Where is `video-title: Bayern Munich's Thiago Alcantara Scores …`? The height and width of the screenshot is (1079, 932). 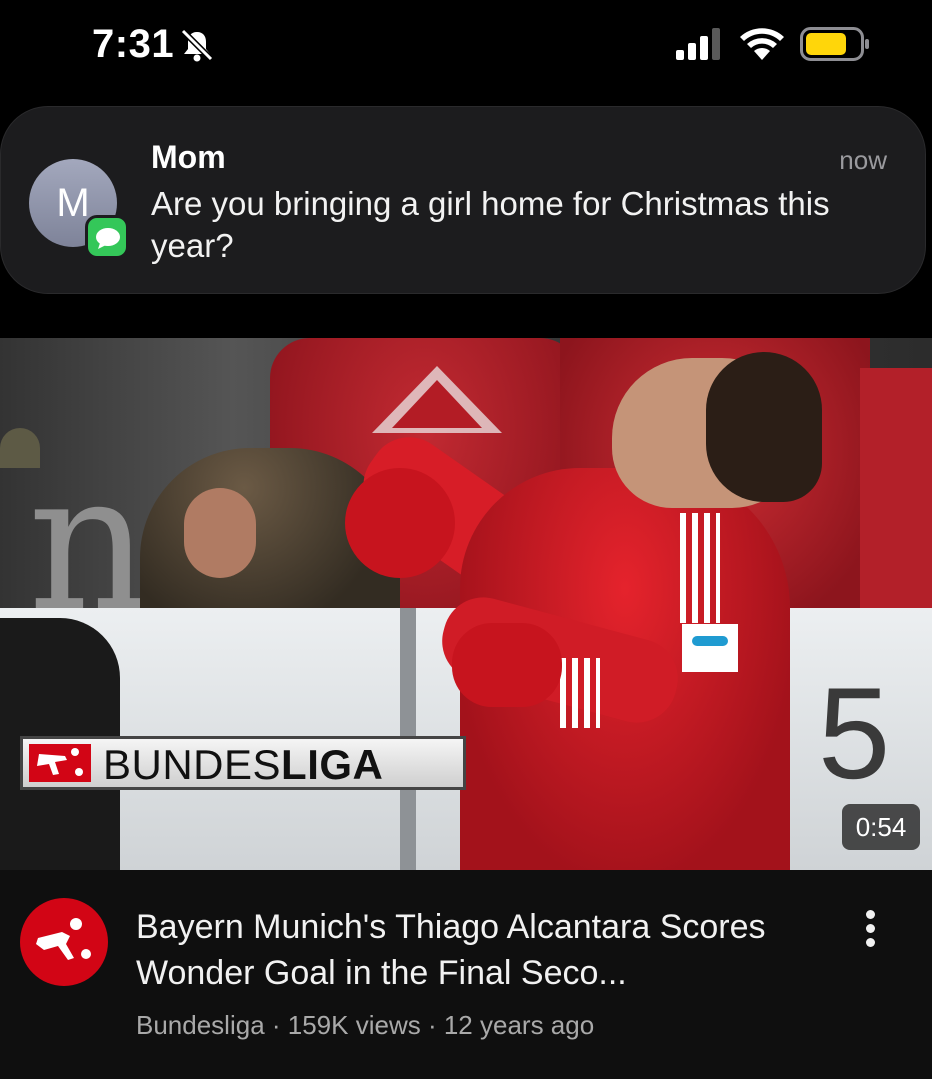
video-title: Bayern Munich's Thiago Alcantara Scores … is located at coordinates (486, 950).